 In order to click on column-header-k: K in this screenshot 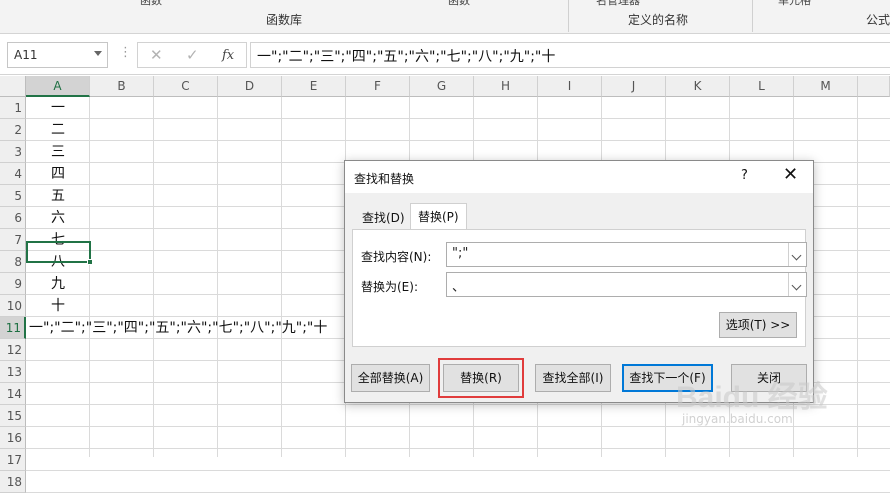, I will do `click(698, 86)`.